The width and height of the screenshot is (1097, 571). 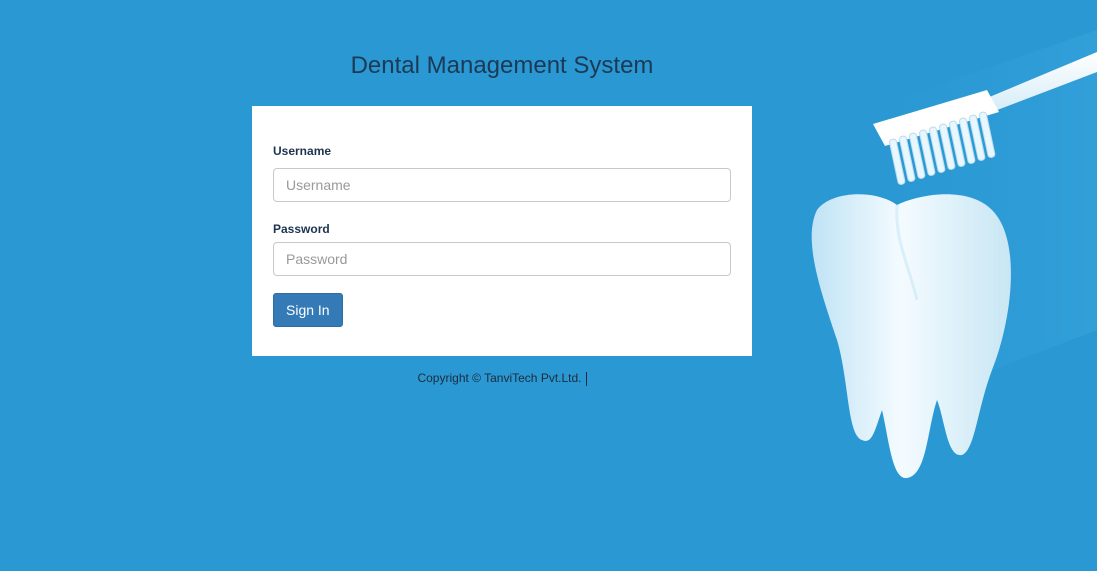 I want to click on copyright-text: Copyright © TanviTech Pvt.Ltd., so click(x=499, y=378).